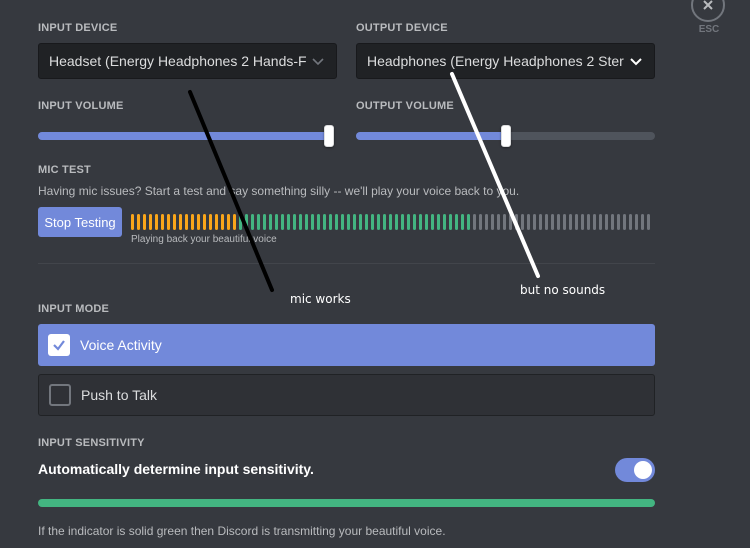 Image resolution: width=750 pixels, height=548 pixels. Describe the element at coordinates (91, 443) in the screenshot. I see `input-sensitivity-label: INPUT SENSITIVITY` at that location.